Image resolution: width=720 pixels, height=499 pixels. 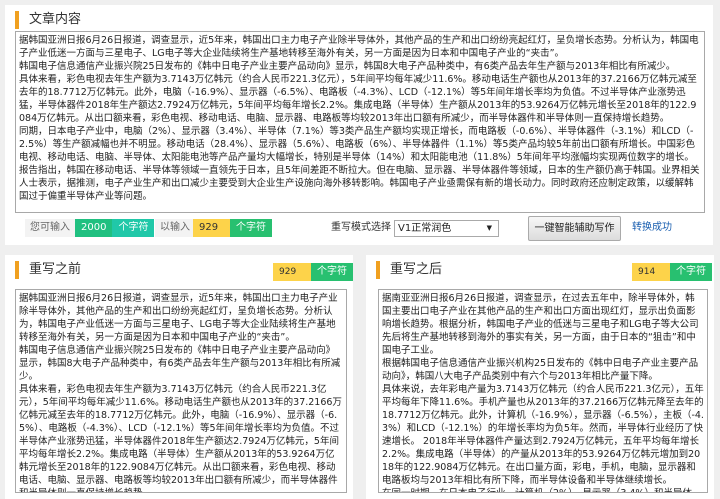 I want to click on can-input-value: 2000, so click(x=94, y=228).